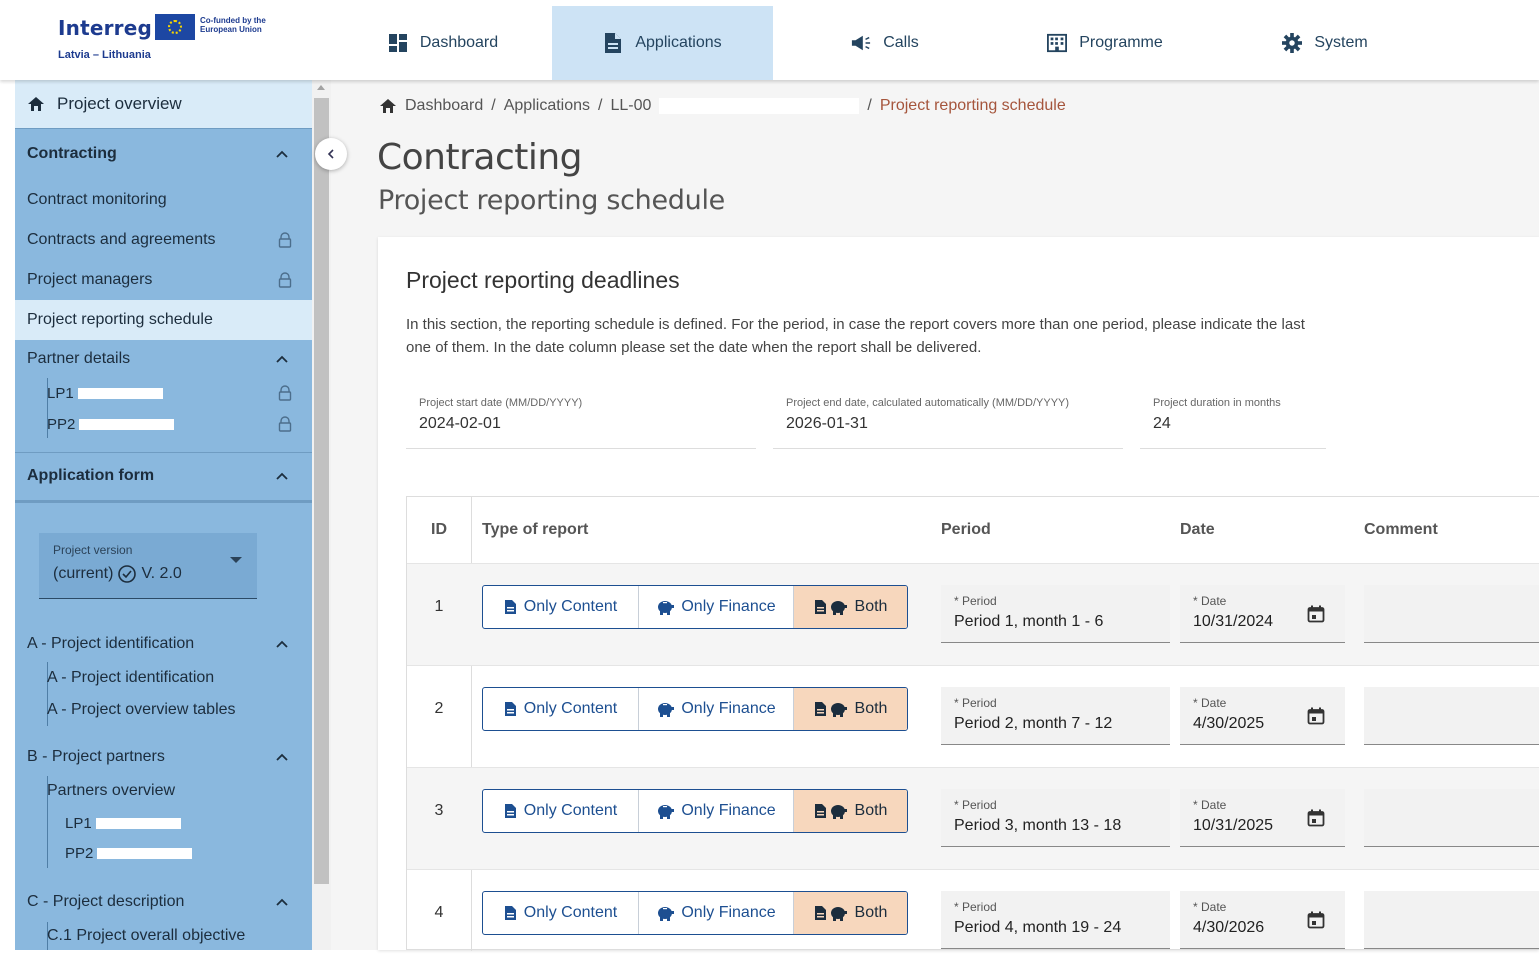  Describe the element at coordinates (439, 912) in the screenshot. I see `row-id: 4` at that location.